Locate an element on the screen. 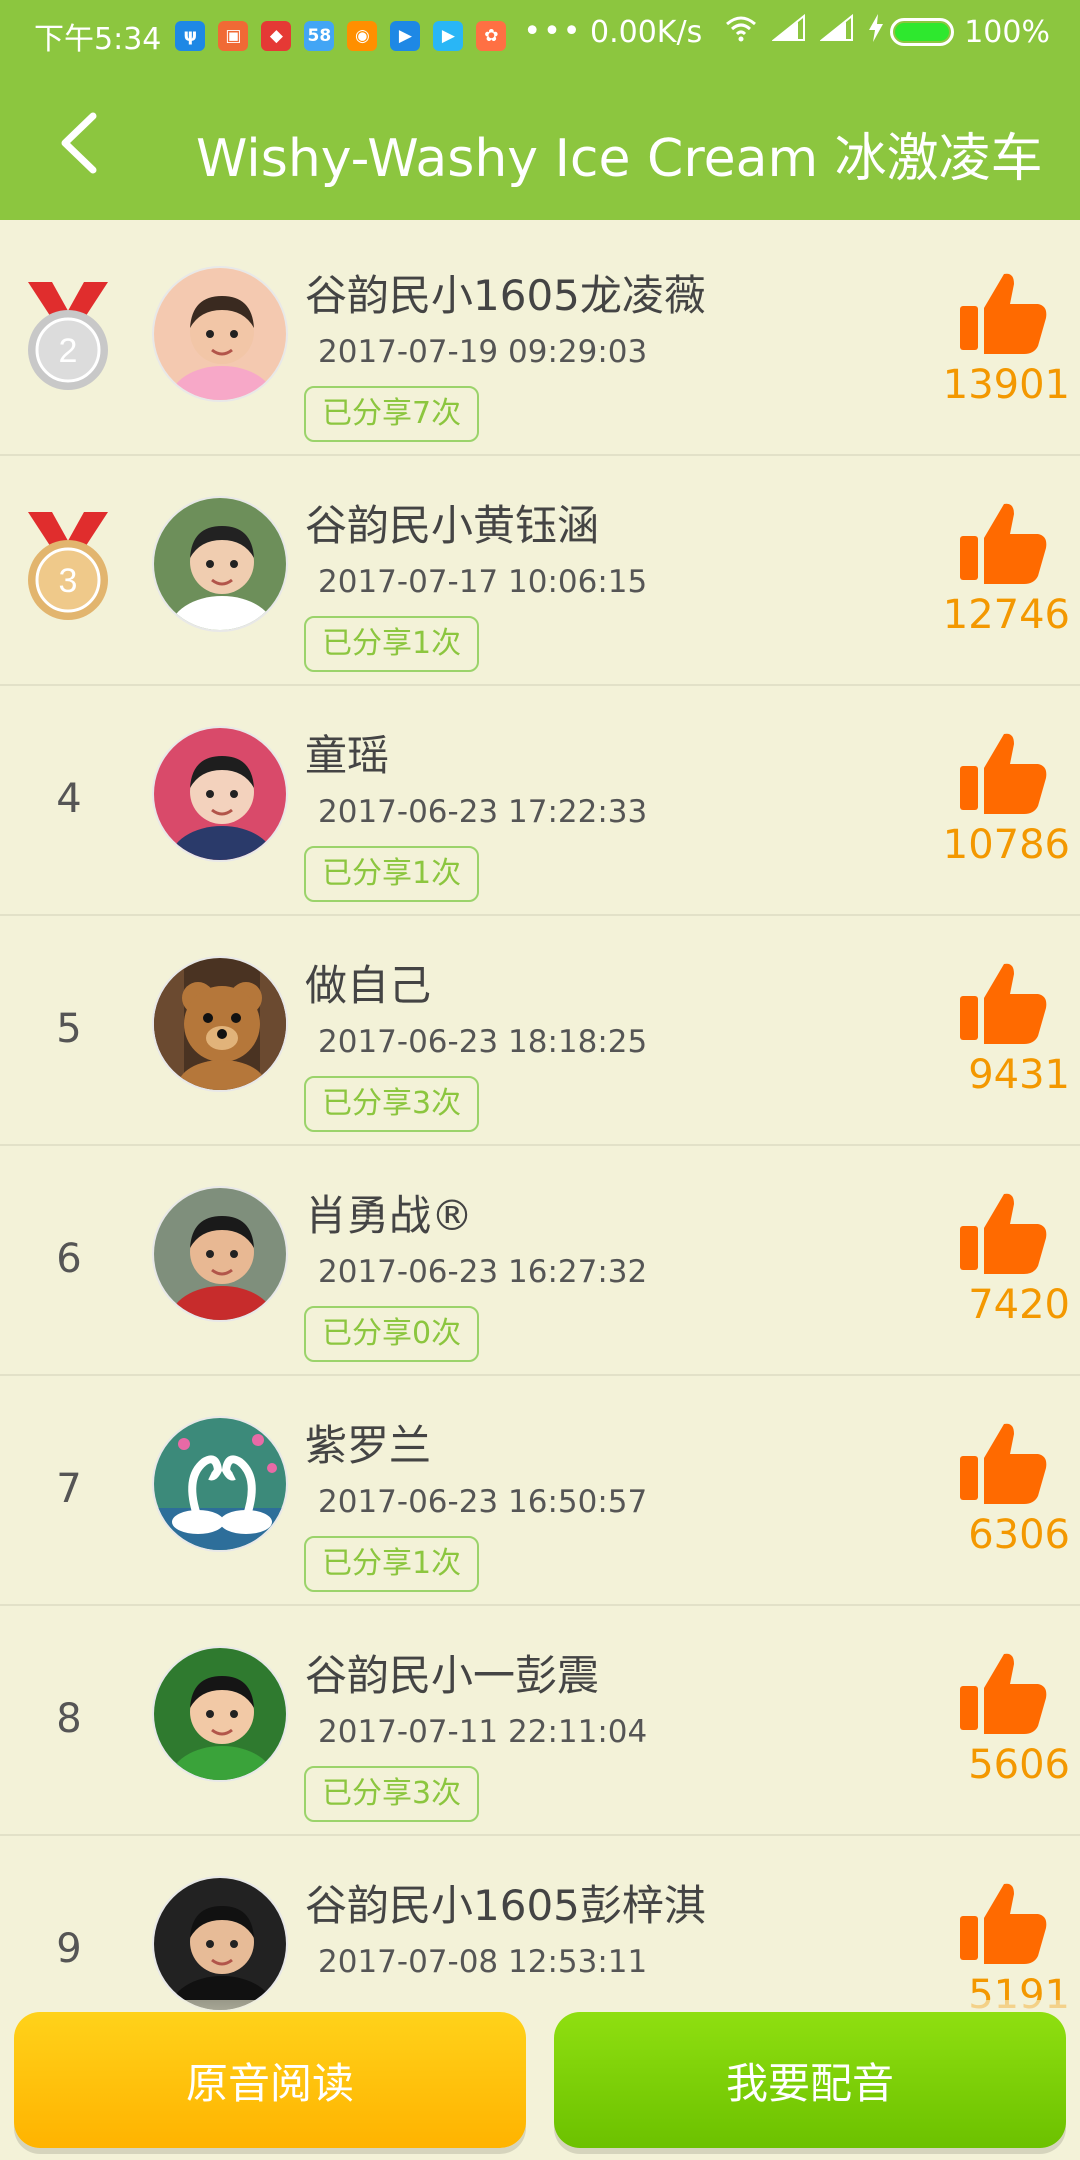 The width and height of the screenshot is (1080, 2160). like-count: 10786 is located at coordinates (1006, 845).